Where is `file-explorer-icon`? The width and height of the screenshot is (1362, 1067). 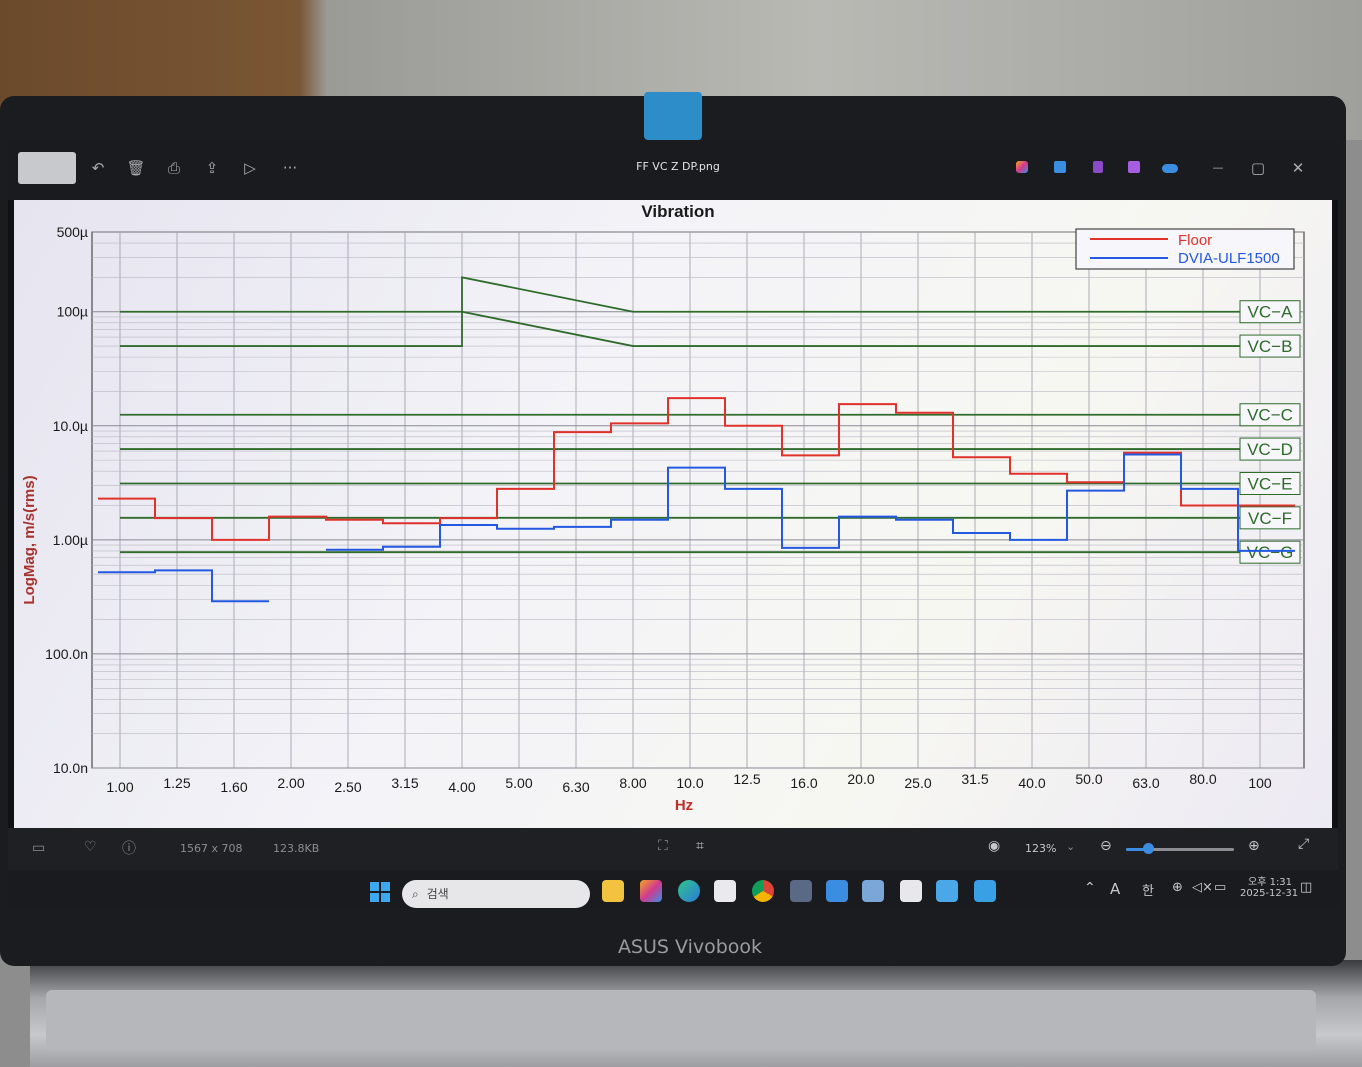 file-explorer-icon is located at coordinates (613, 891).